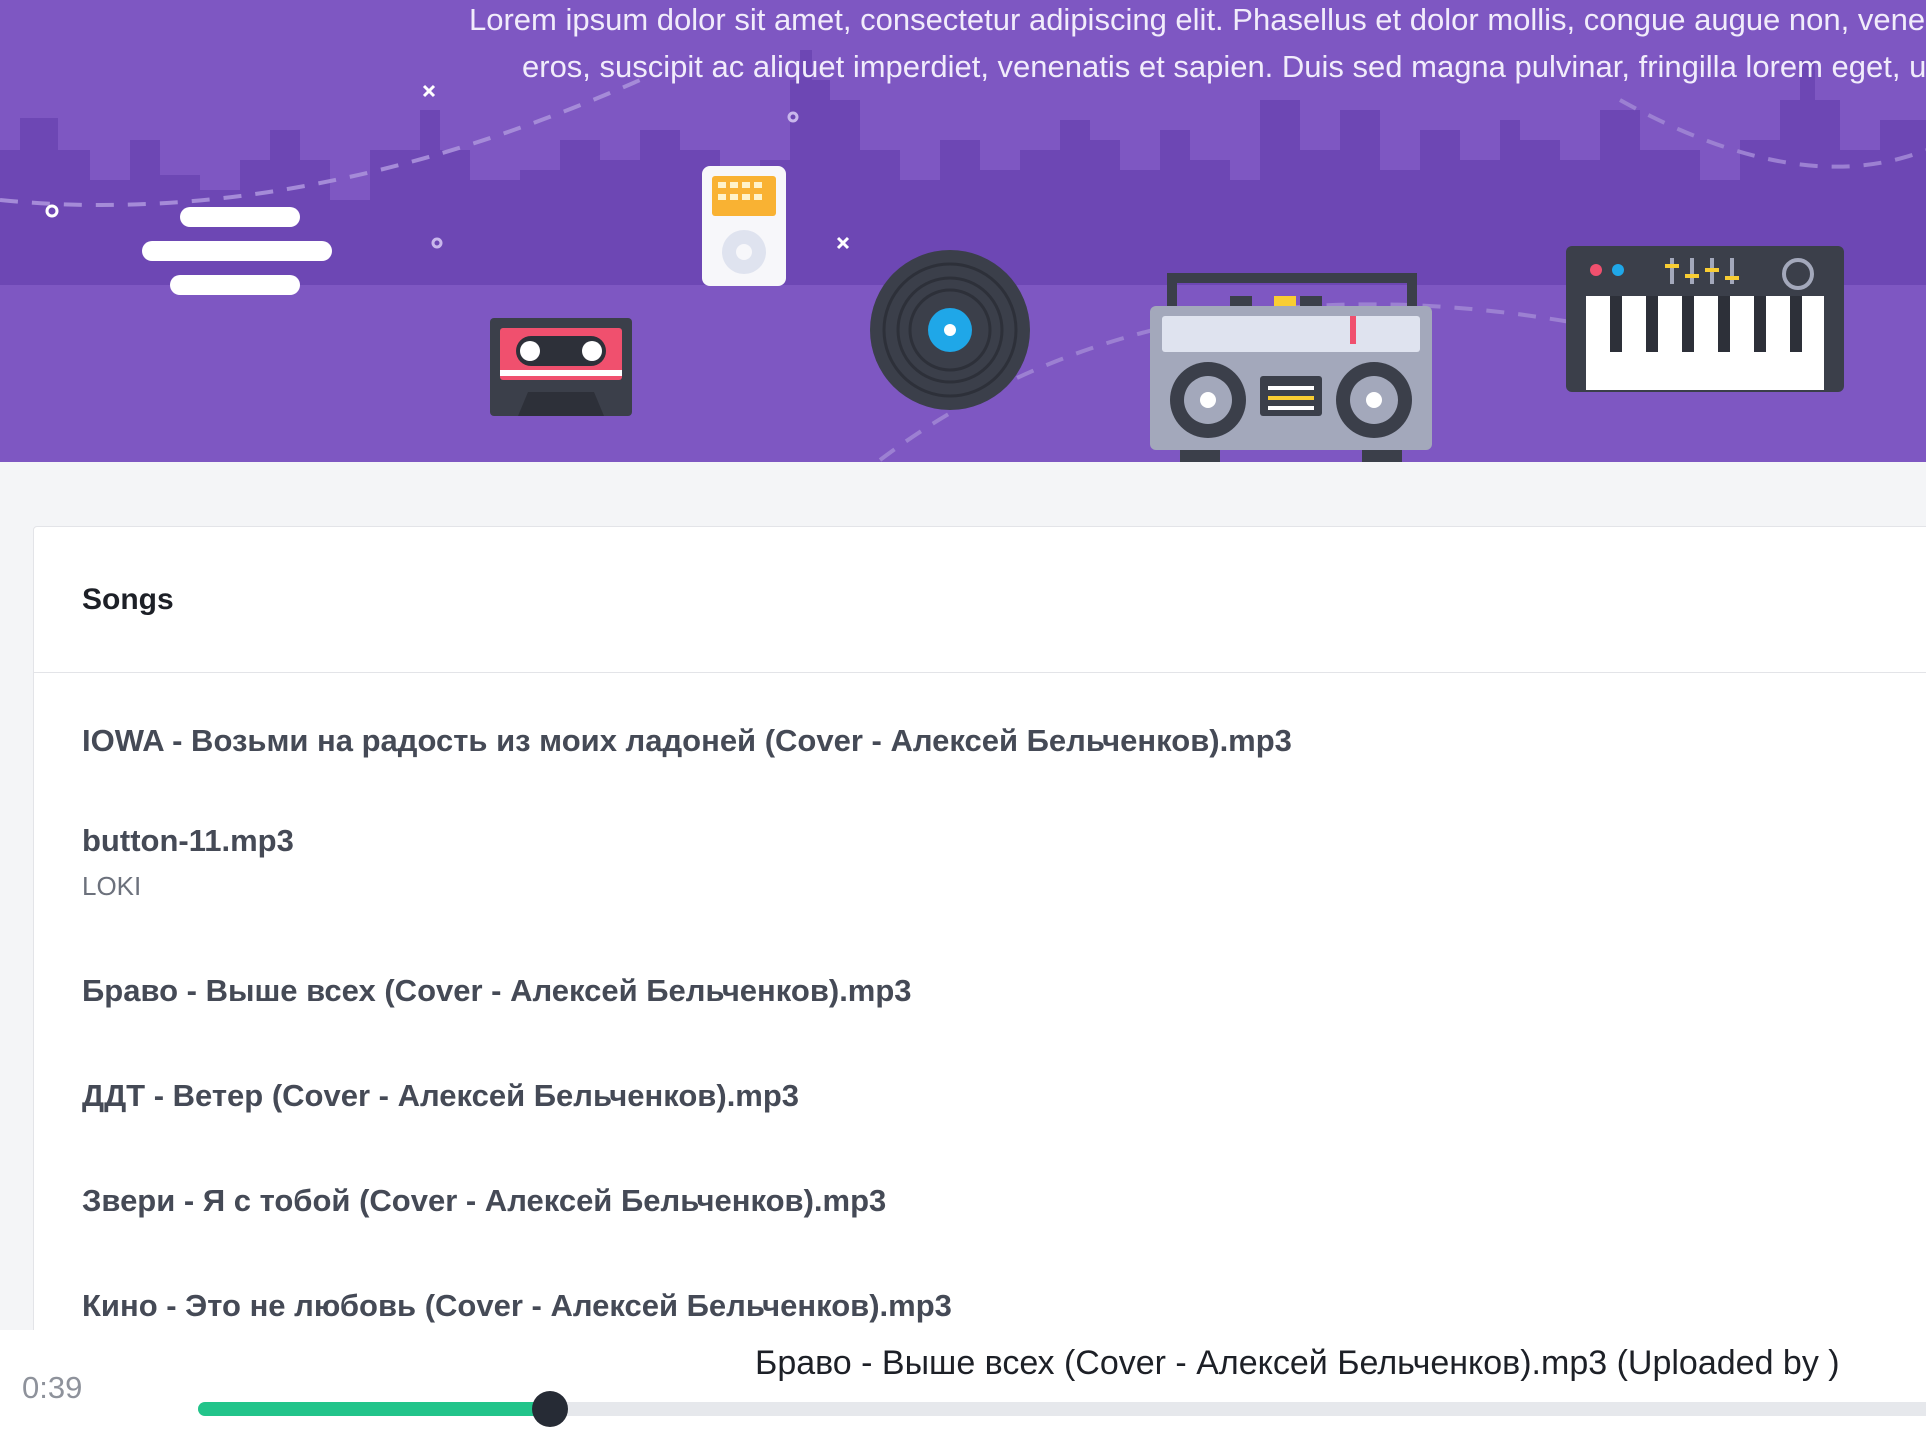 This screenshot has width=1926, height=1456. What do you see at coordinates (52, 1387) in the screenshot?
I see `current-time: 0:39` at bounding box center [52, 1387].